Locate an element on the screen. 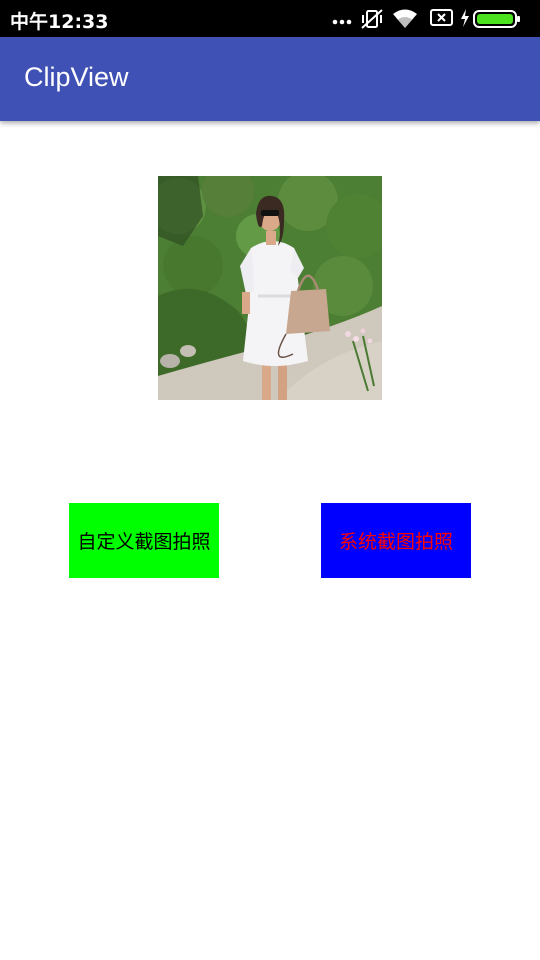 The width and height of the screenshot is (540, 960). status-bar: 中午12:33 is located at coordinates (270, 18).